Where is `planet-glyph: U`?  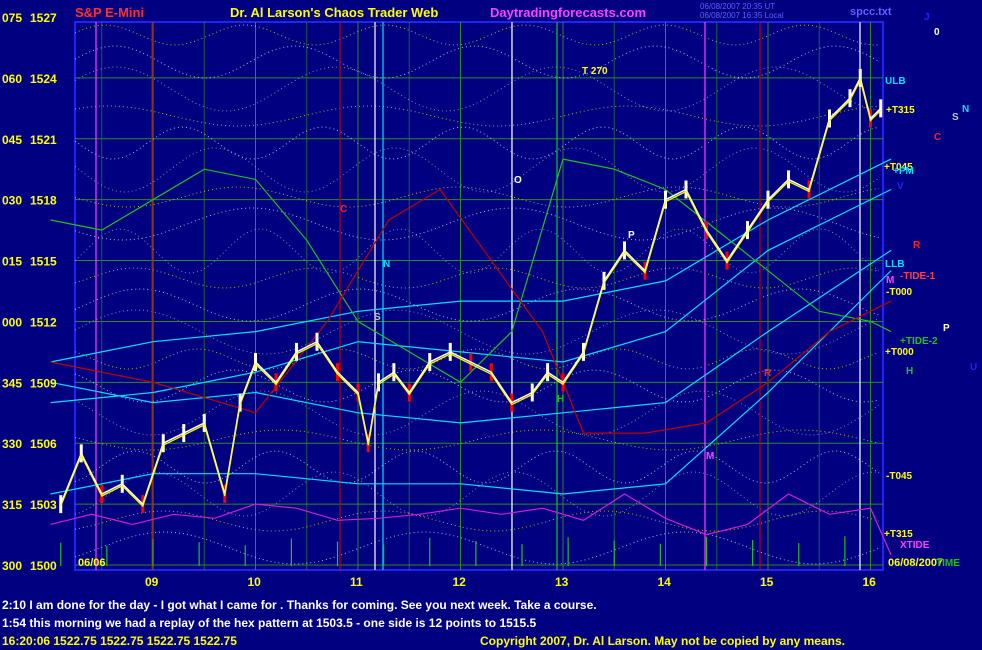 planet-glyph: U is located at coordinates (973, 367).